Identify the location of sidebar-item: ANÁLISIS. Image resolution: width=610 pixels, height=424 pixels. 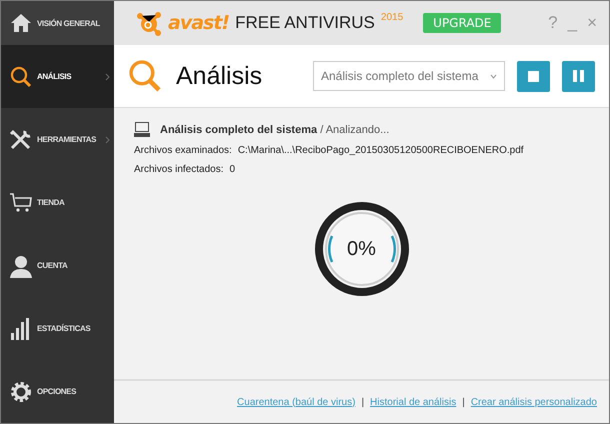
(57, 76).